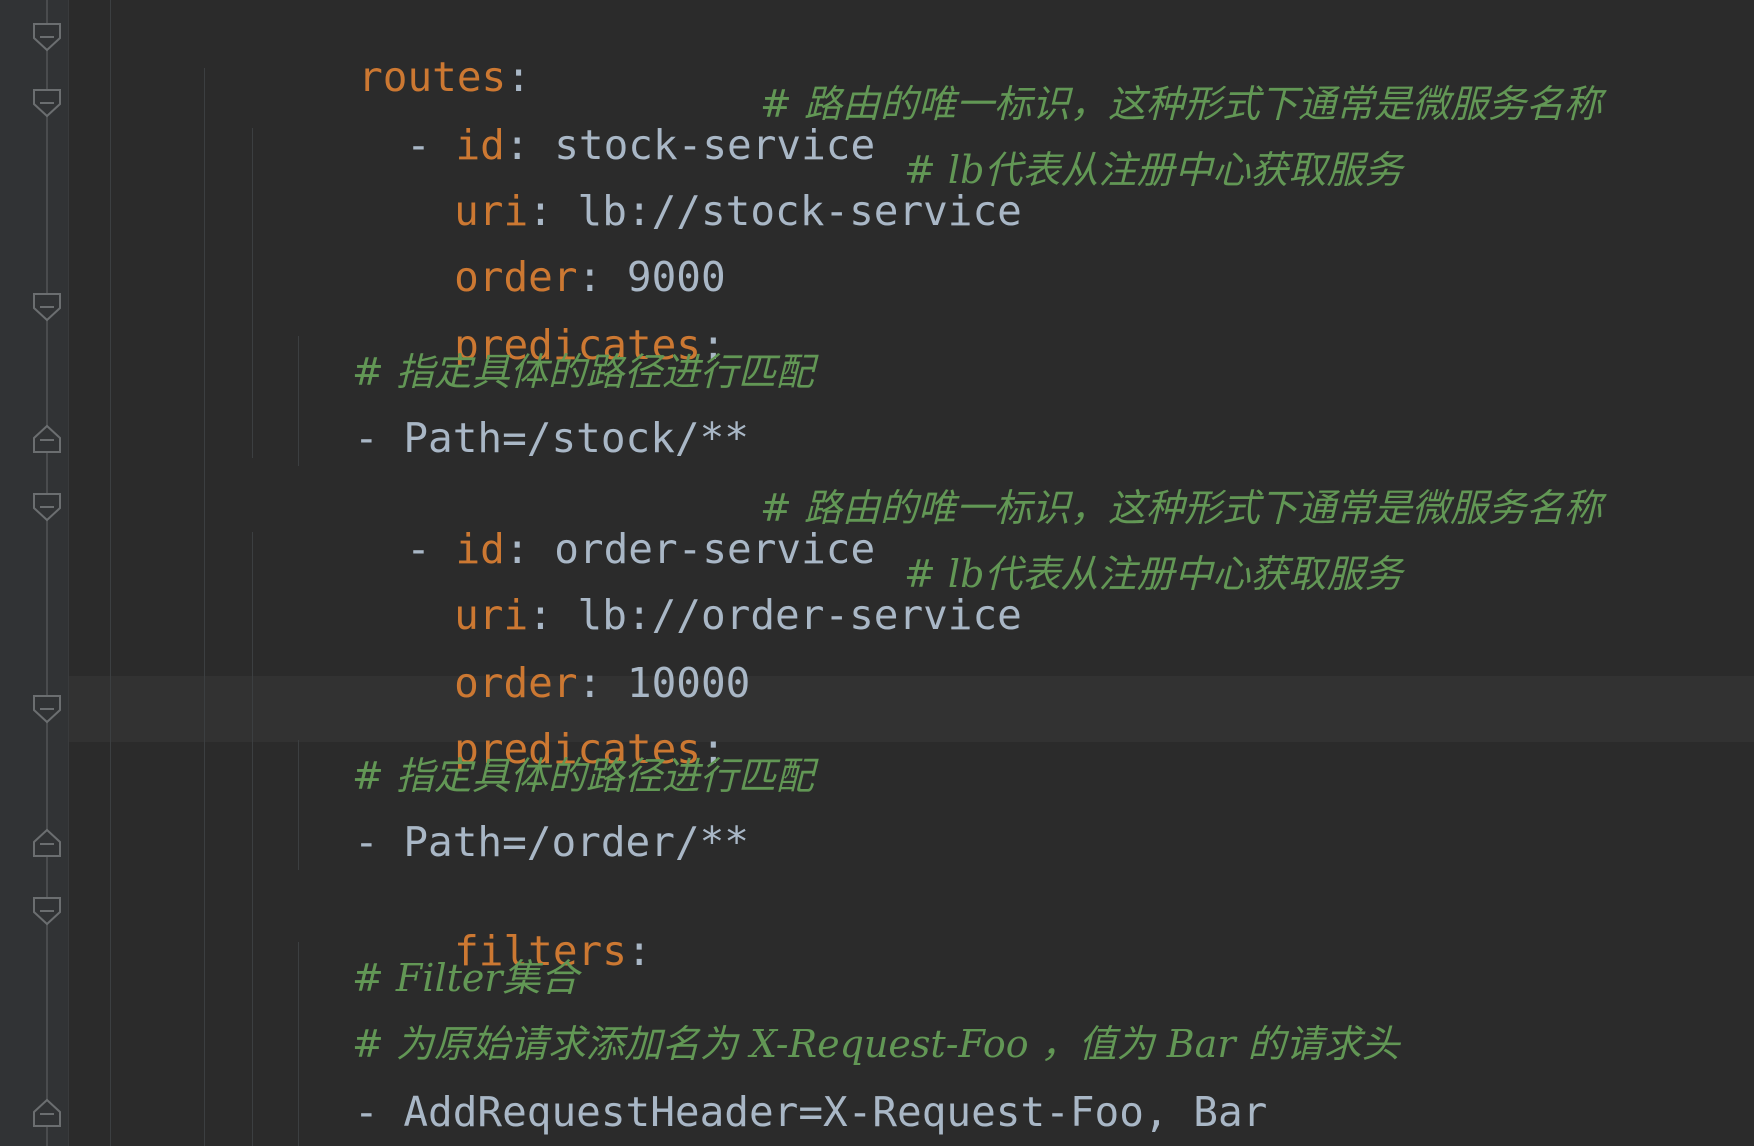 The image size is (1754, 1146). I want to click on code-line: order: 9000, so click(516, 257).